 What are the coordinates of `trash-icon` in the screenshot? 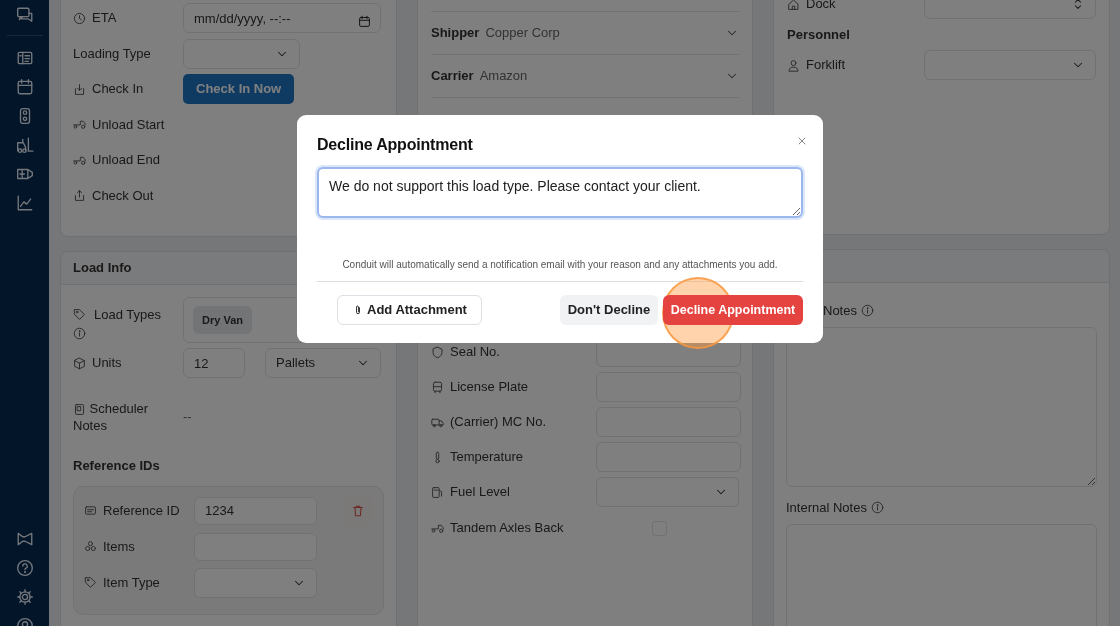 It's located at (358, 510).